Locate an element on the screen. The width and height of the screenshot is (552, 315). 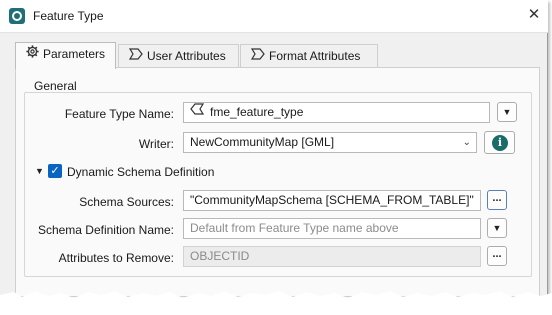
feature-type-name-label: Feature Type Name: is located at coordinates (119, 114).